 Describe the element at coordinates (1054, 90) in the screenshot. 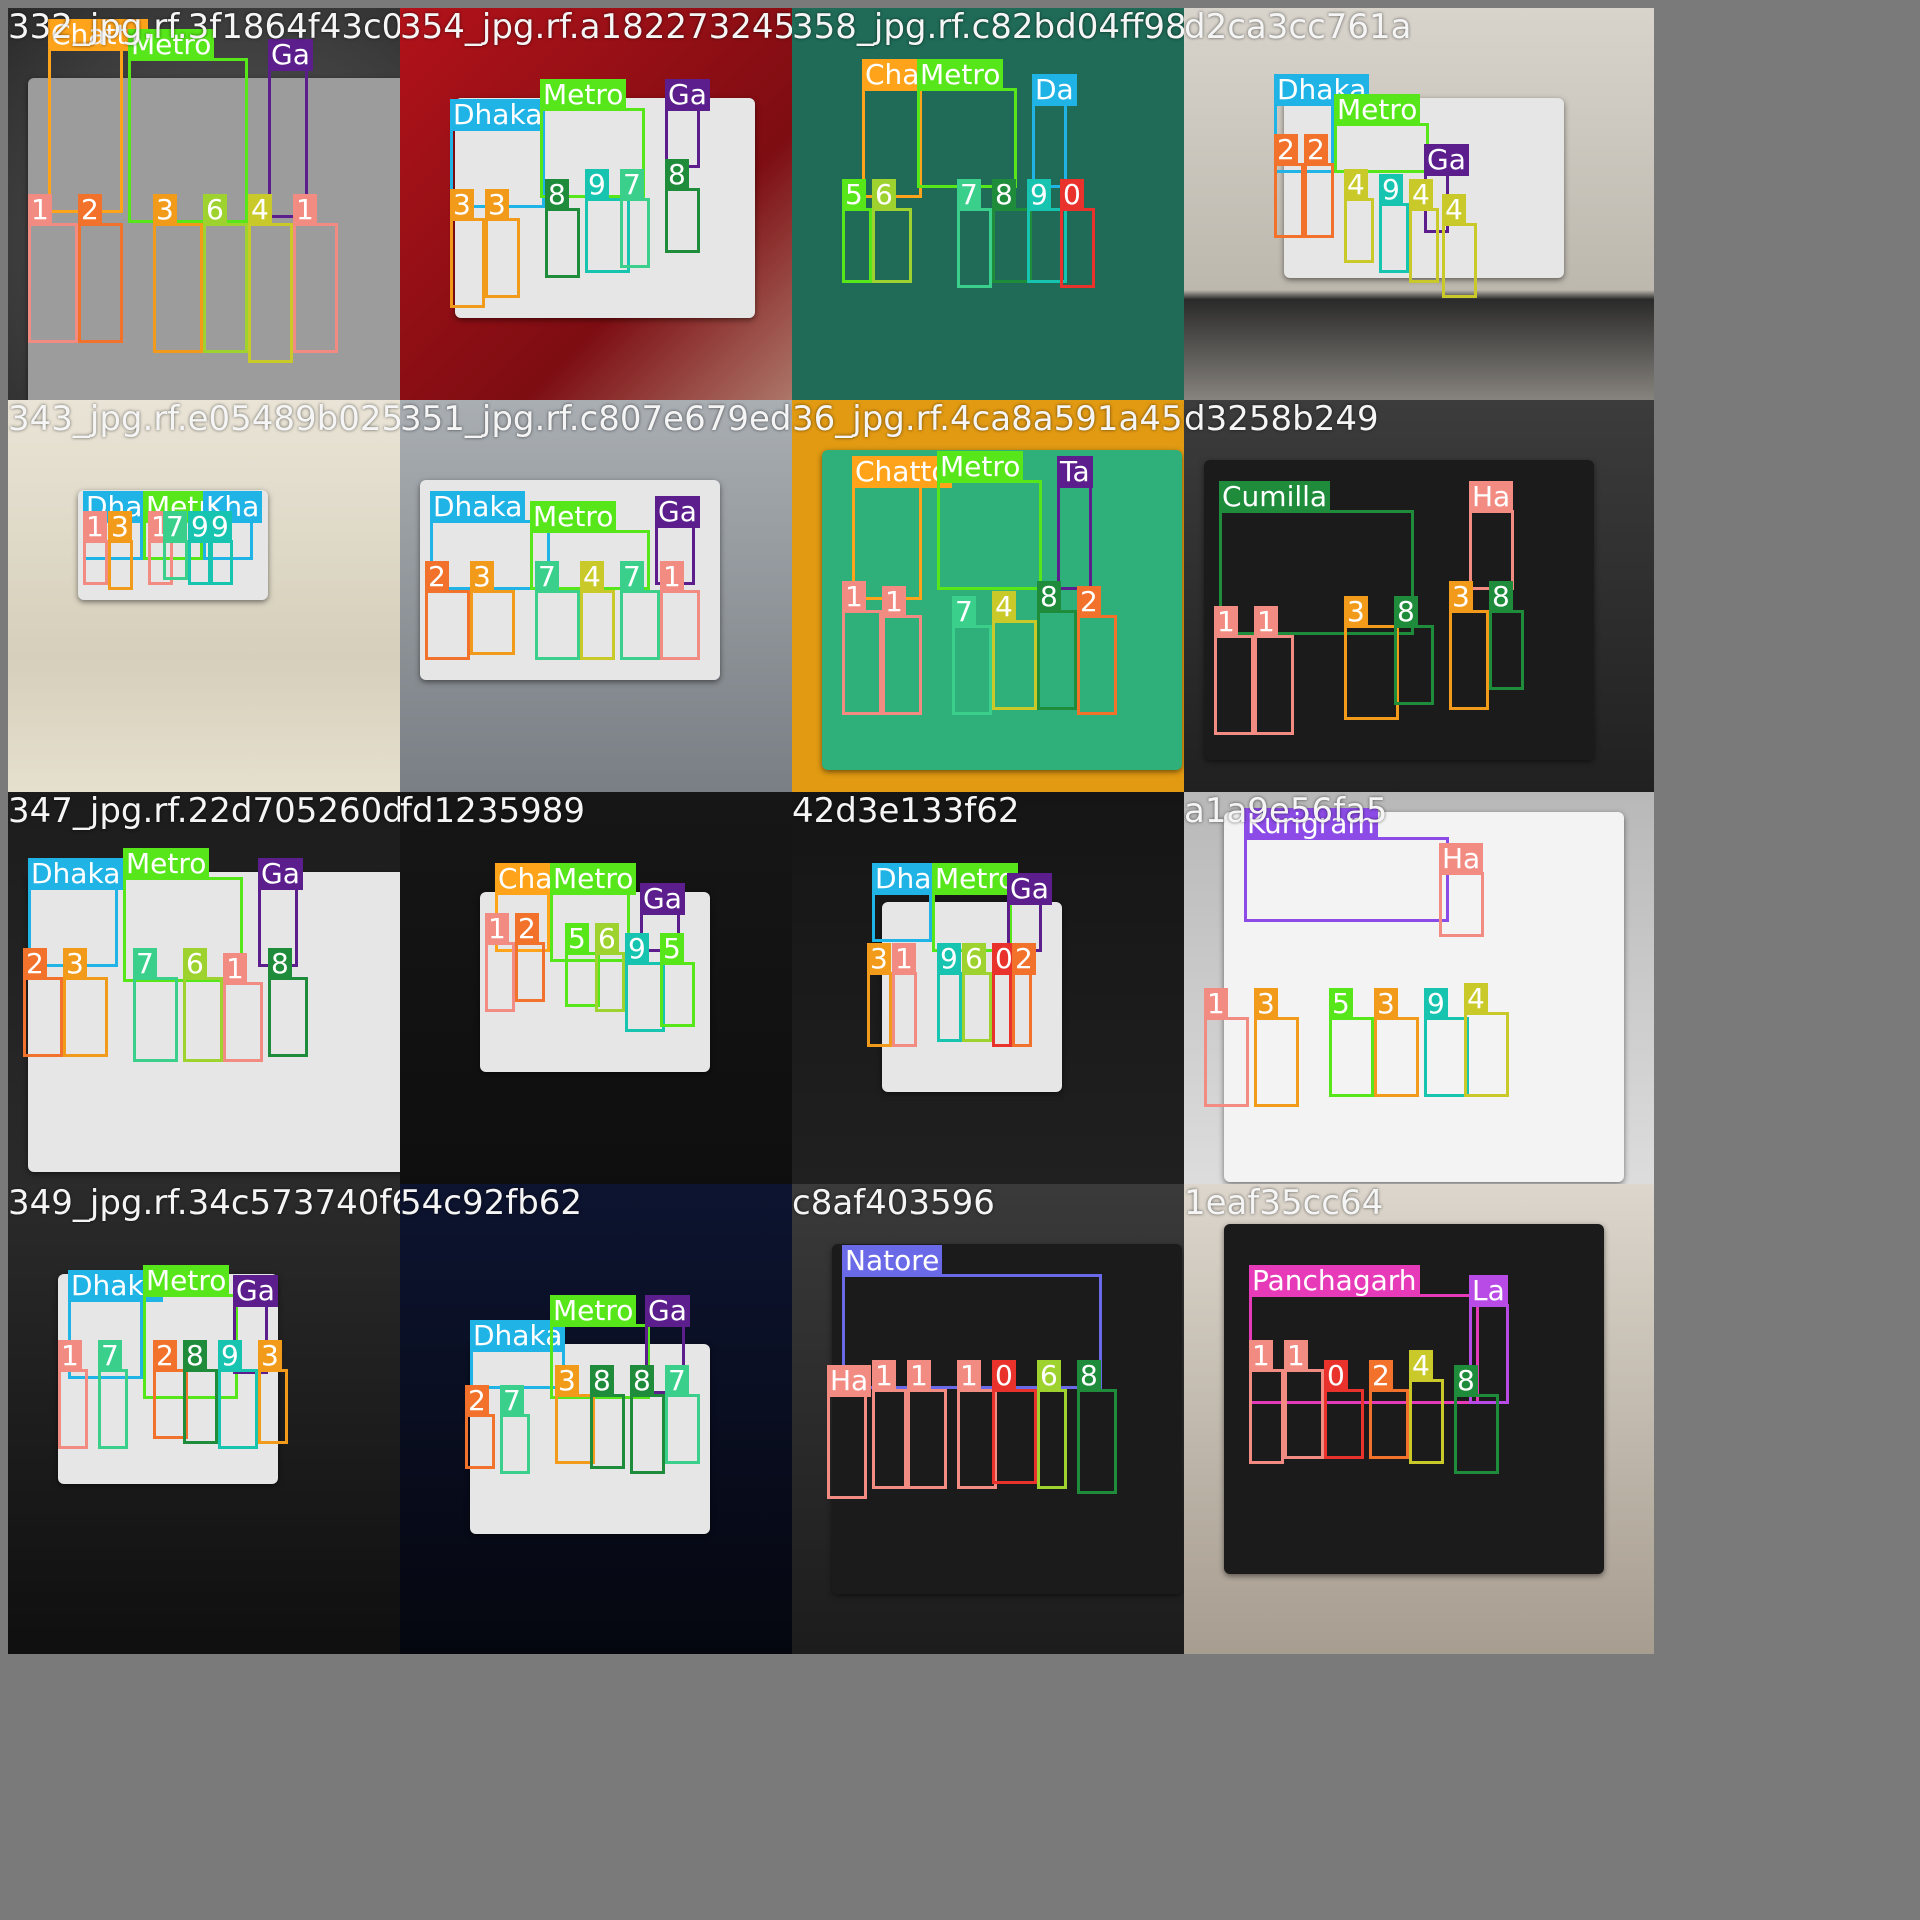

I see `bbox-label: Da` at that location.